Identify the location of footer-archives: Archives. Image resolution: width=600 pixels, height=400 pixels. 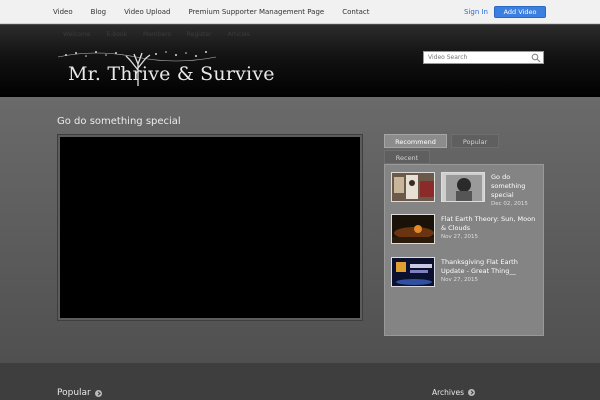
(453, 392).